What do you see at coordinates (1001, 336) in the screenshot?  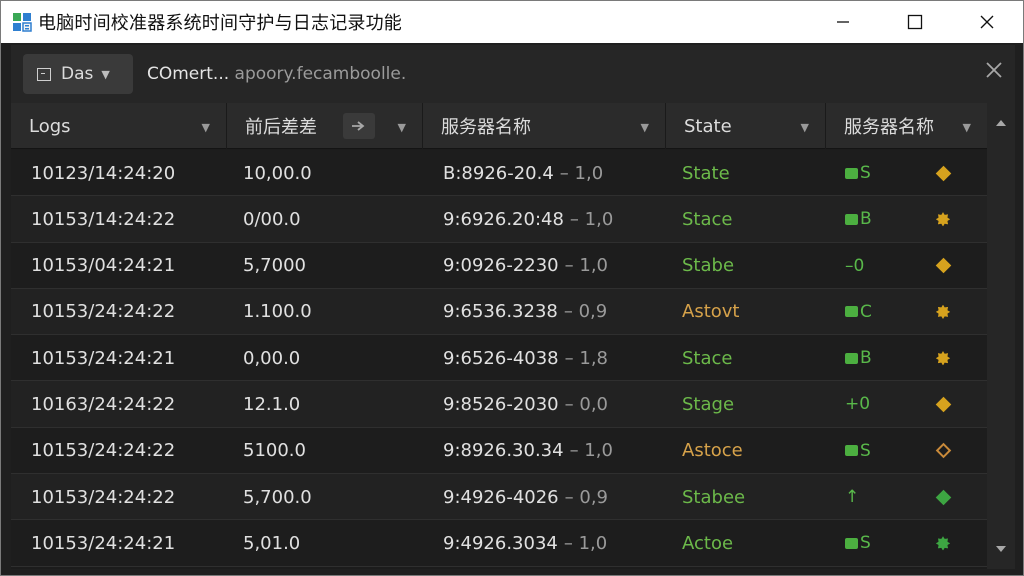 I see `vertical-scrollbar` at bounding box center [1001, 336].